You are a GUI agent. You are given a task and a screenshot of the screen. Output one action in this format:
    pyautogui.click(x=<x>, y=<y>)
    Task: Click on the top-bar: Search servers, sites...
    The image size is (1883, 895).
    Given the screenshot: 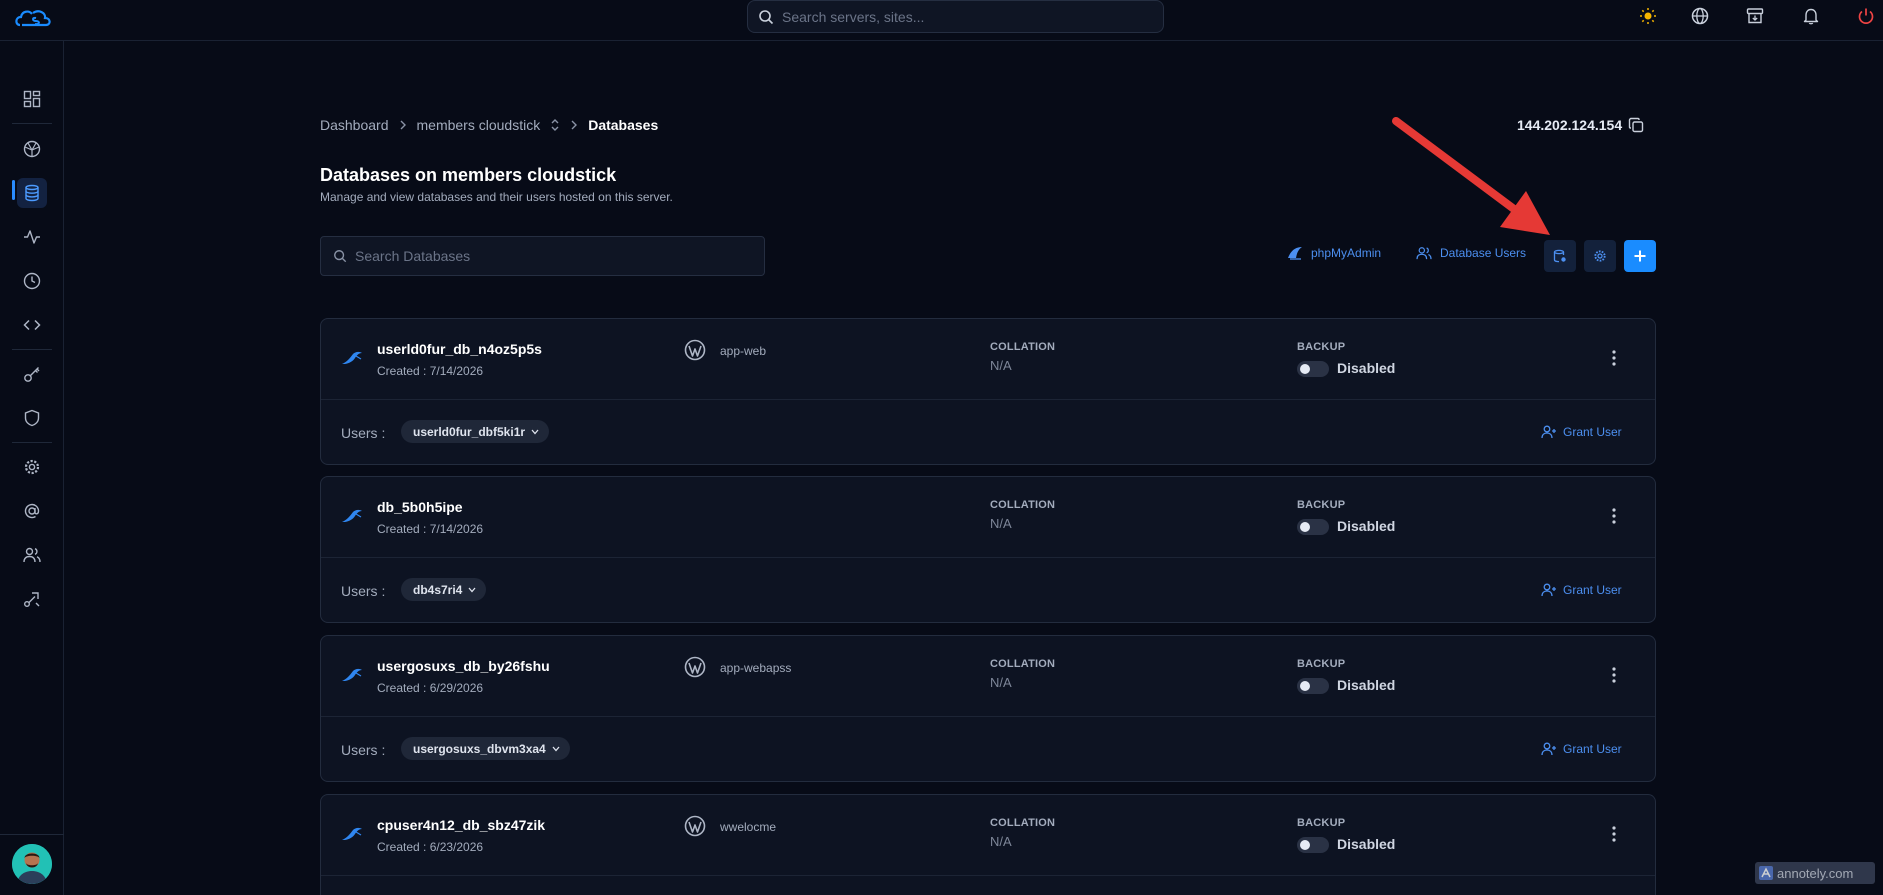 What is the action you would take?
    pyautogui.click(x=941, y=20)
    